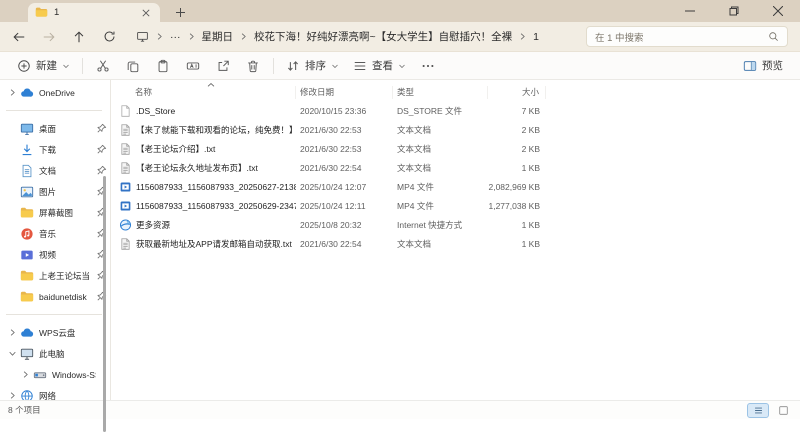  I want to click on new-button: 新建, so click(43, 66).